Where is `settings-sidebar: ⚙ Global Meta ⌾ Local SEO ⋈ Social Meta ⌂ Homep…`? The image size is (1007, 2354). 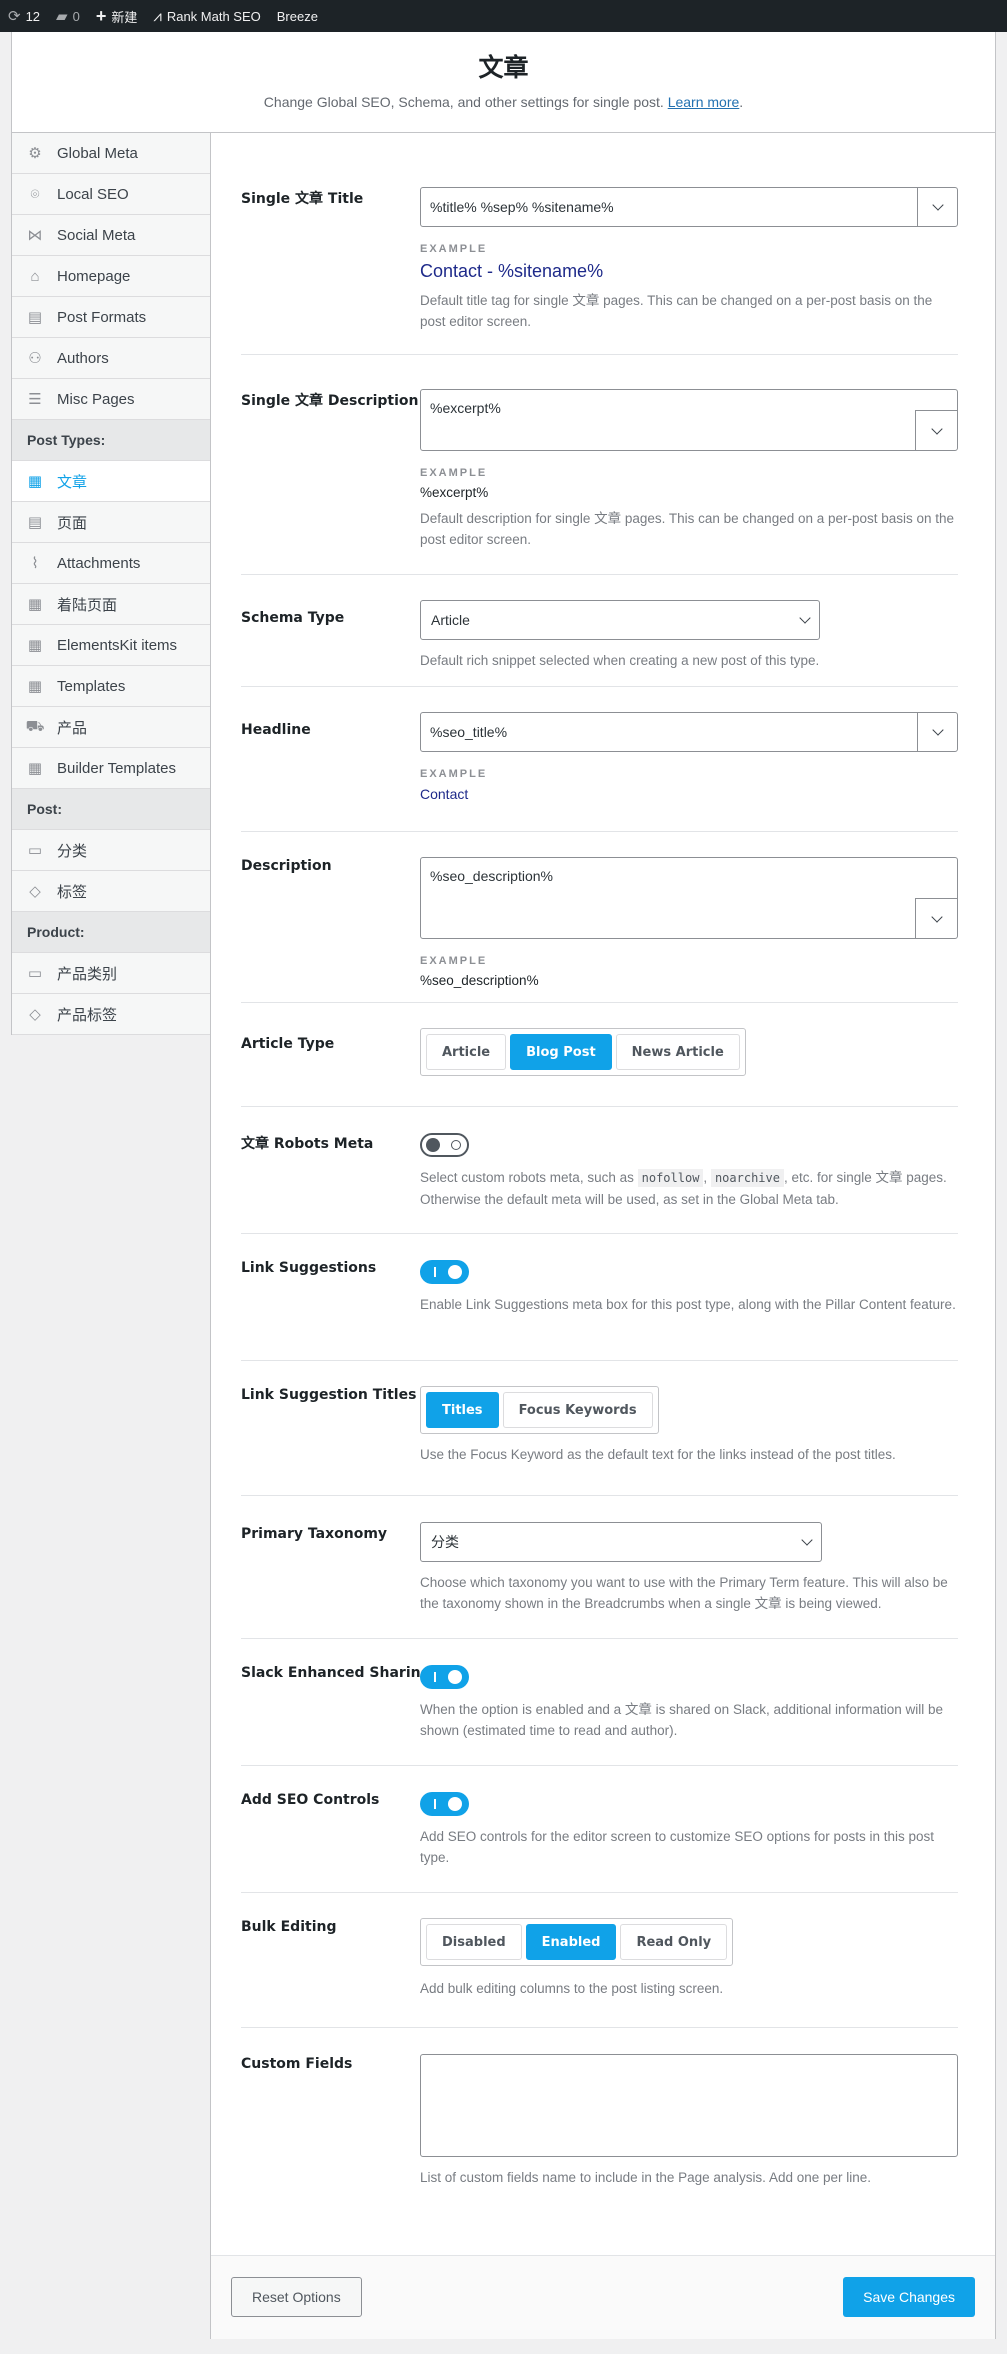
settings-sidebar: ⚙ Global Meta ⌾ Local SEO ⋈ Social Meta ⌂ Homep… is located at coordinates (111, 583).